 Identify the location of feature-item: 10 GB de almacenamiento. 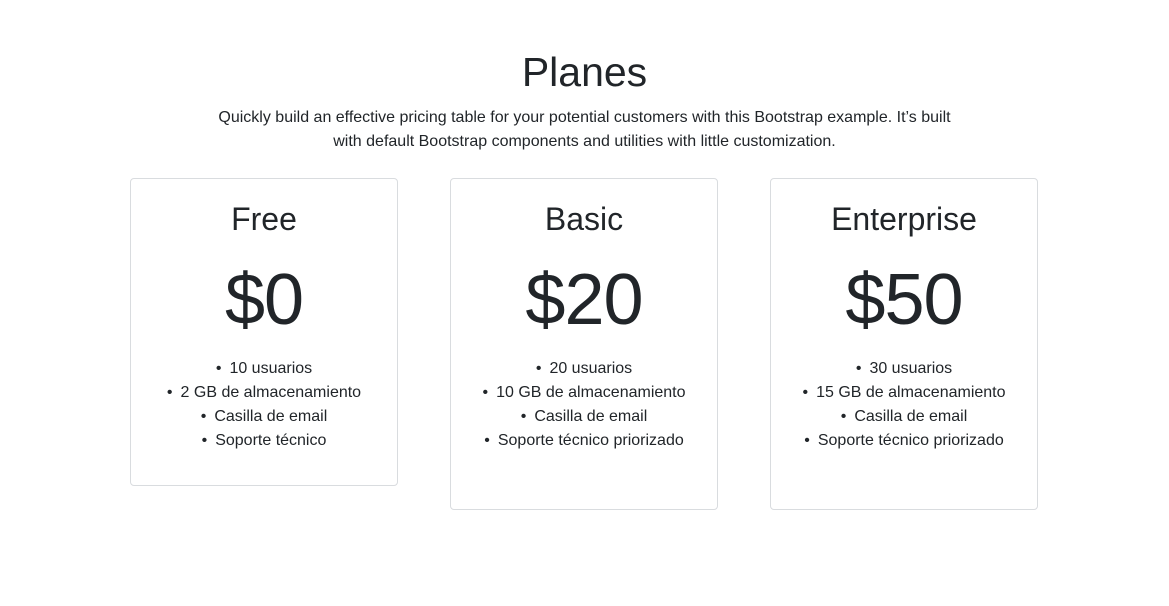
(584, 393).